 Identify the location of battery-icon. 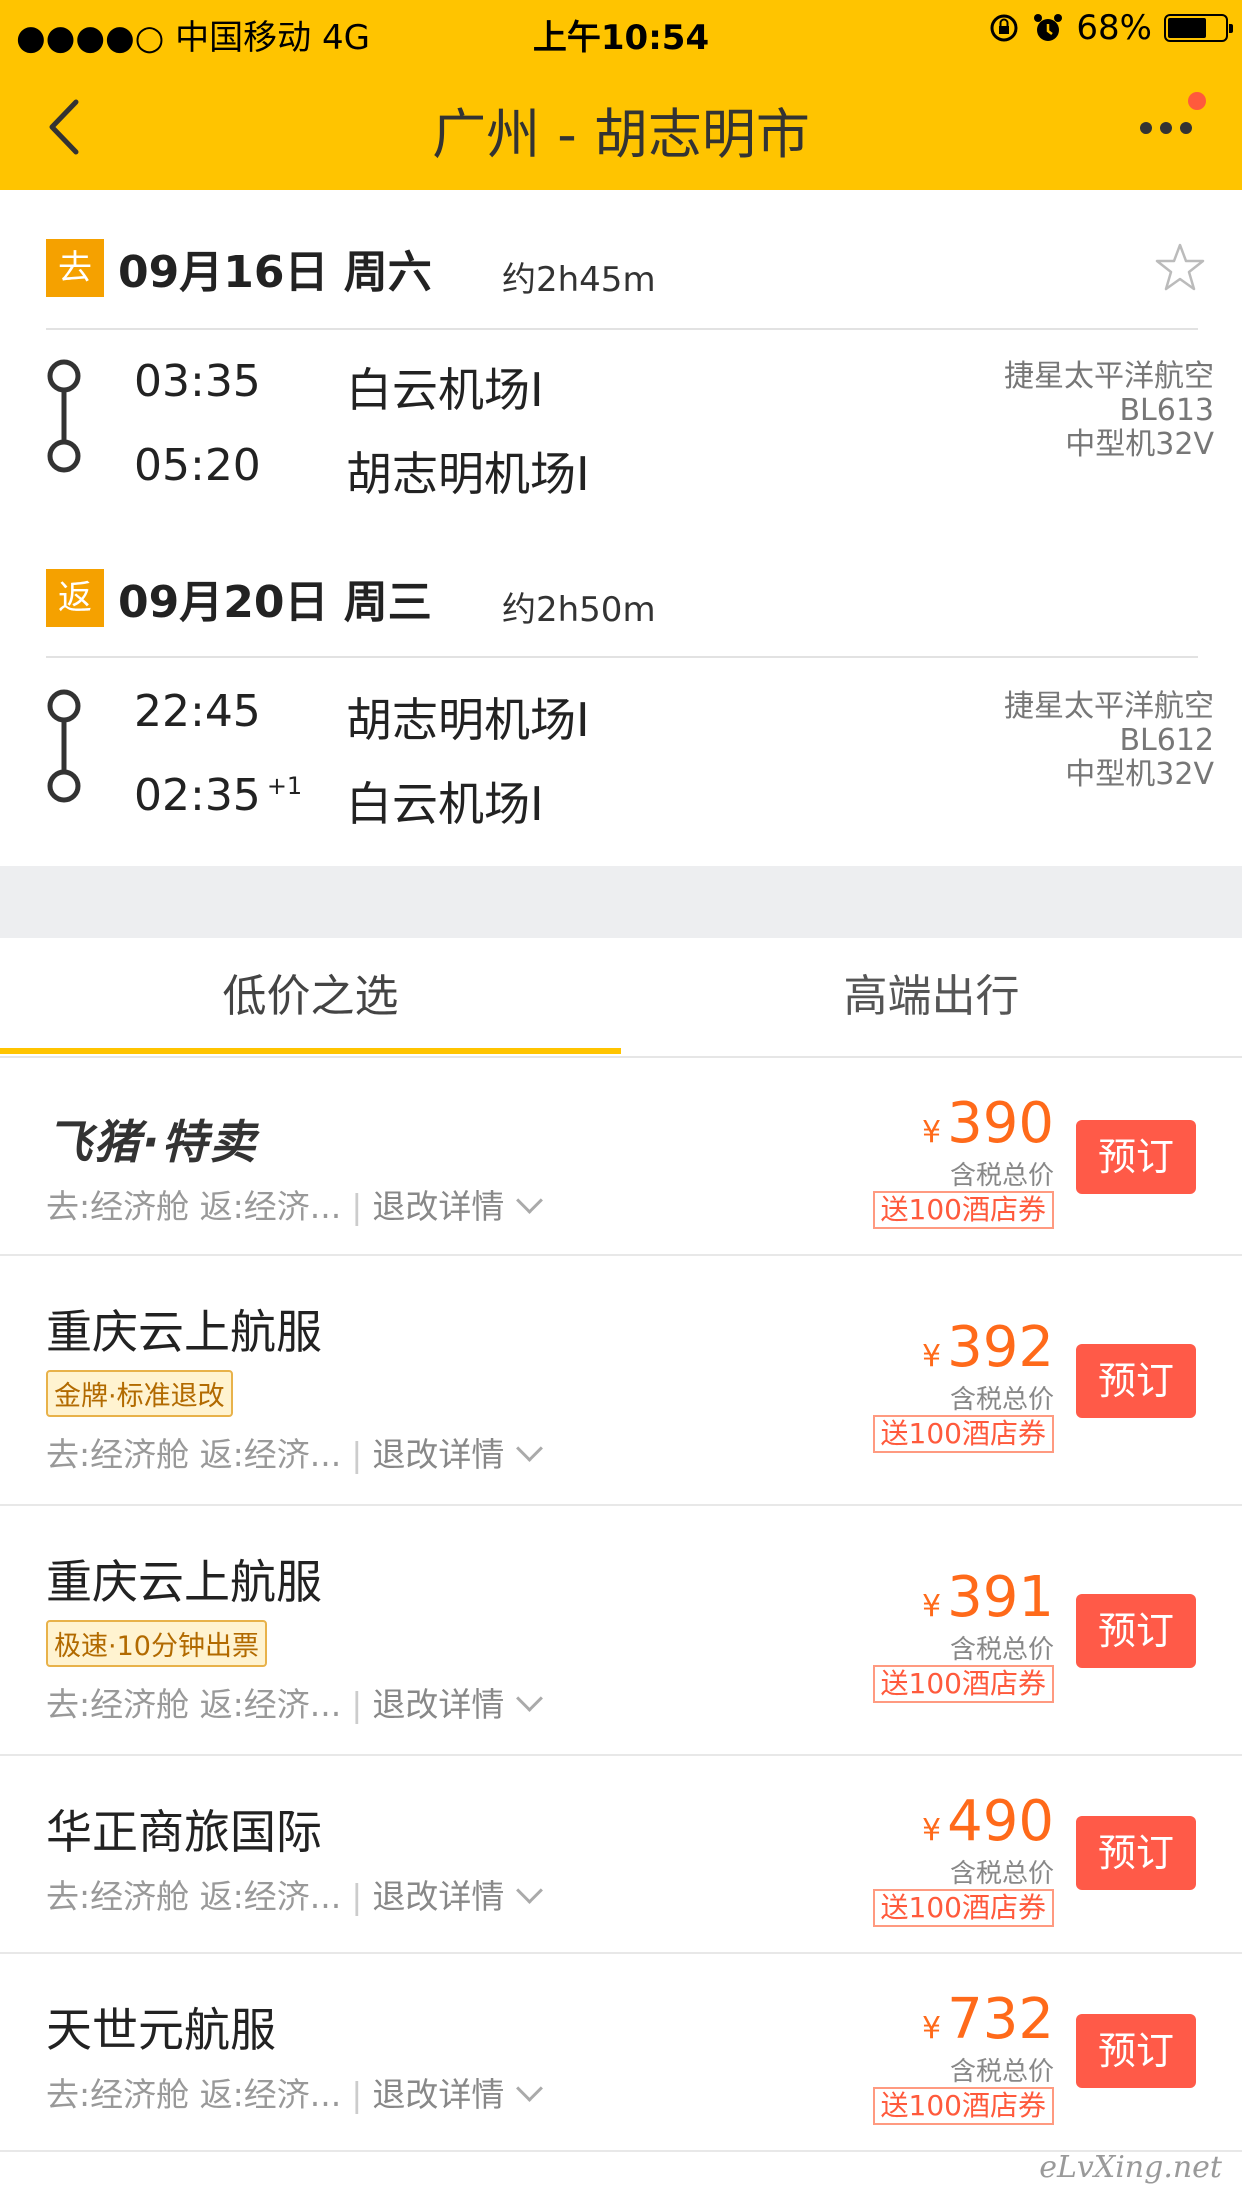
(1198, 28).